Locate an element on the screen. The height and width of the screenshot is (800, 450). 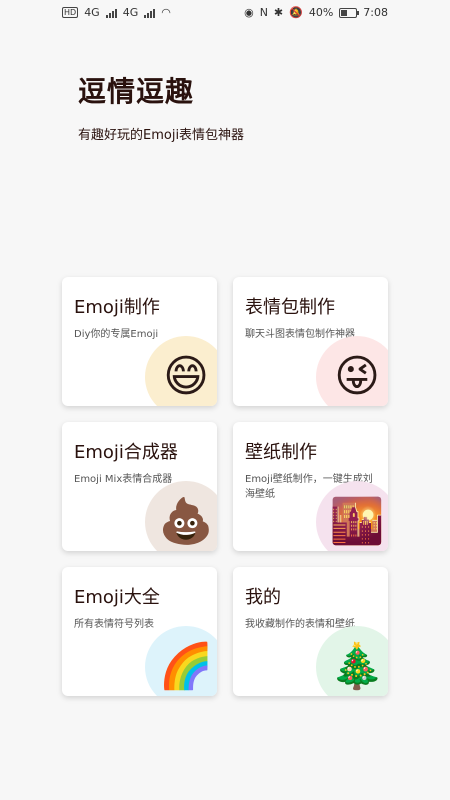
status-bar: HD 4G 4G ◠ ◉ N ✱ 🔕 40% 7:08 is located at coordinates (225, 13).